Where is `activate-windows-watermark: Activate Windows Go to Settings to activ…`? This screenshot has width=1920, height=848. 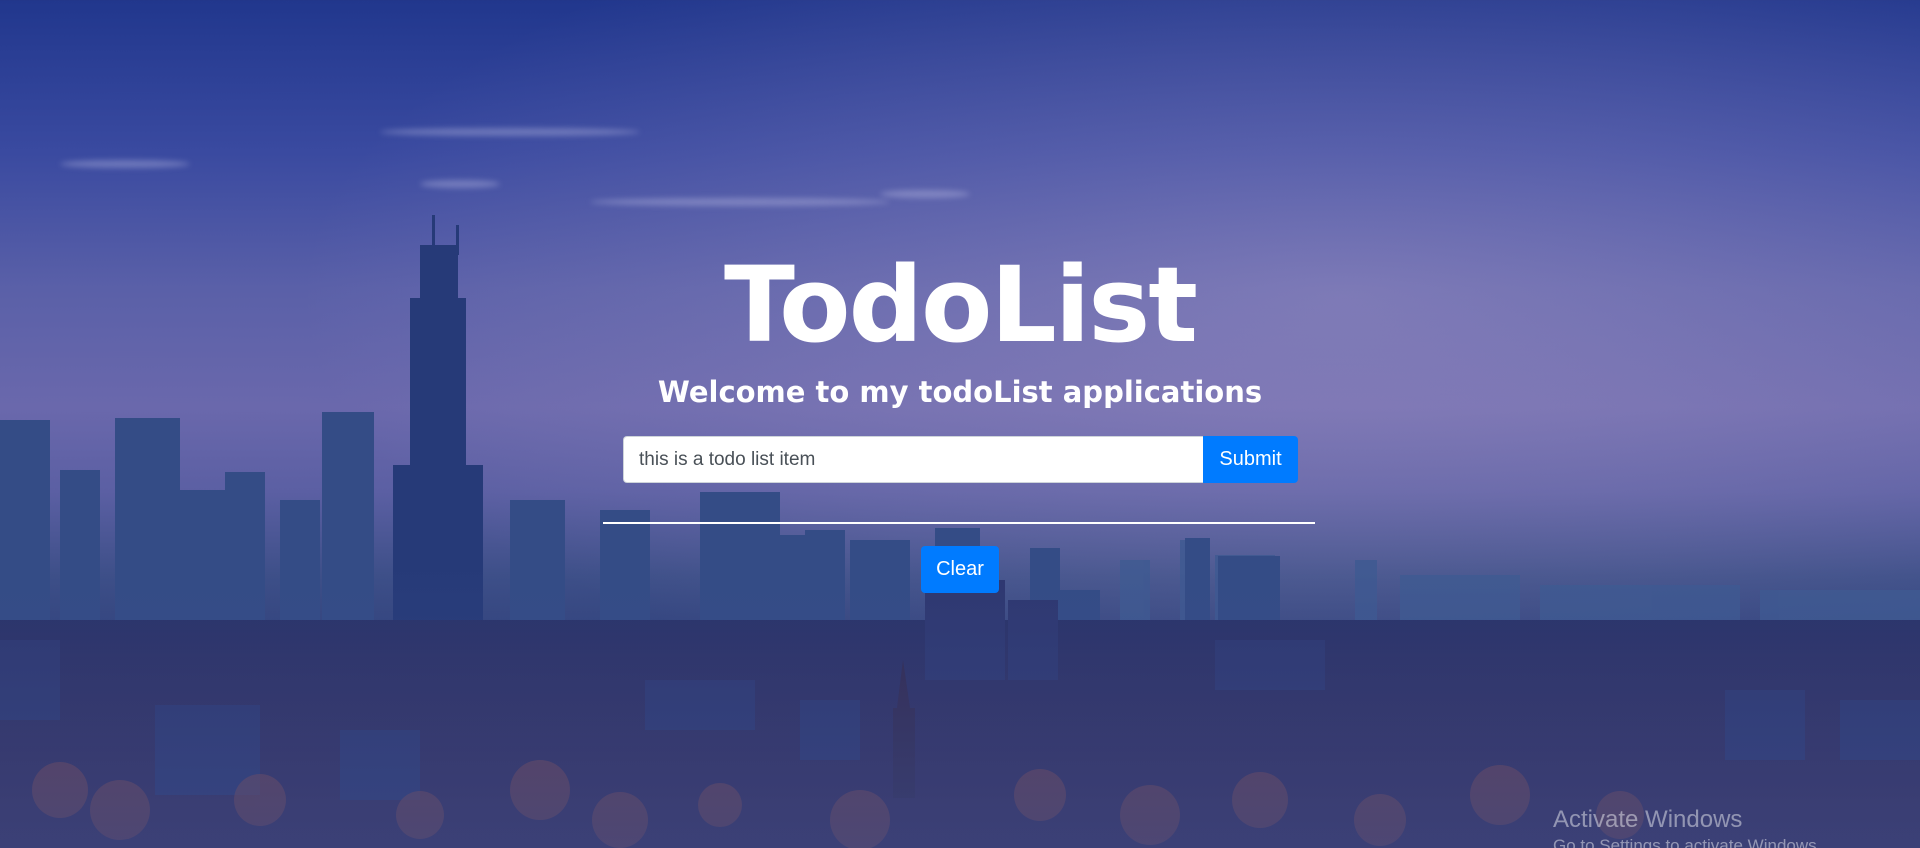 activate-windows-watermark: Activate Windows Go to Settings to activ… is located at coordinates (1687, 826).